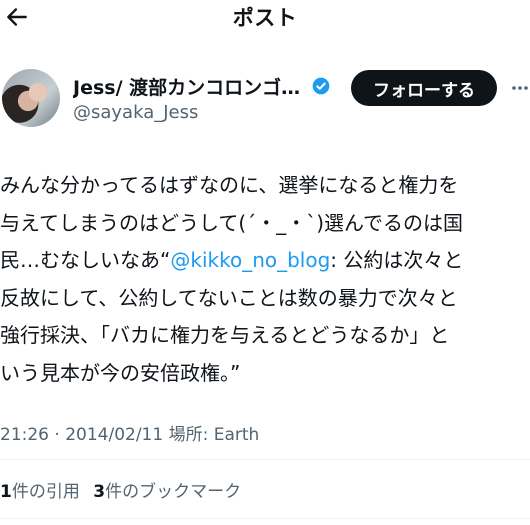  Describe the element at coordinates (321, 86) in the screenshot. I see `verified-badge-icon` at that location.